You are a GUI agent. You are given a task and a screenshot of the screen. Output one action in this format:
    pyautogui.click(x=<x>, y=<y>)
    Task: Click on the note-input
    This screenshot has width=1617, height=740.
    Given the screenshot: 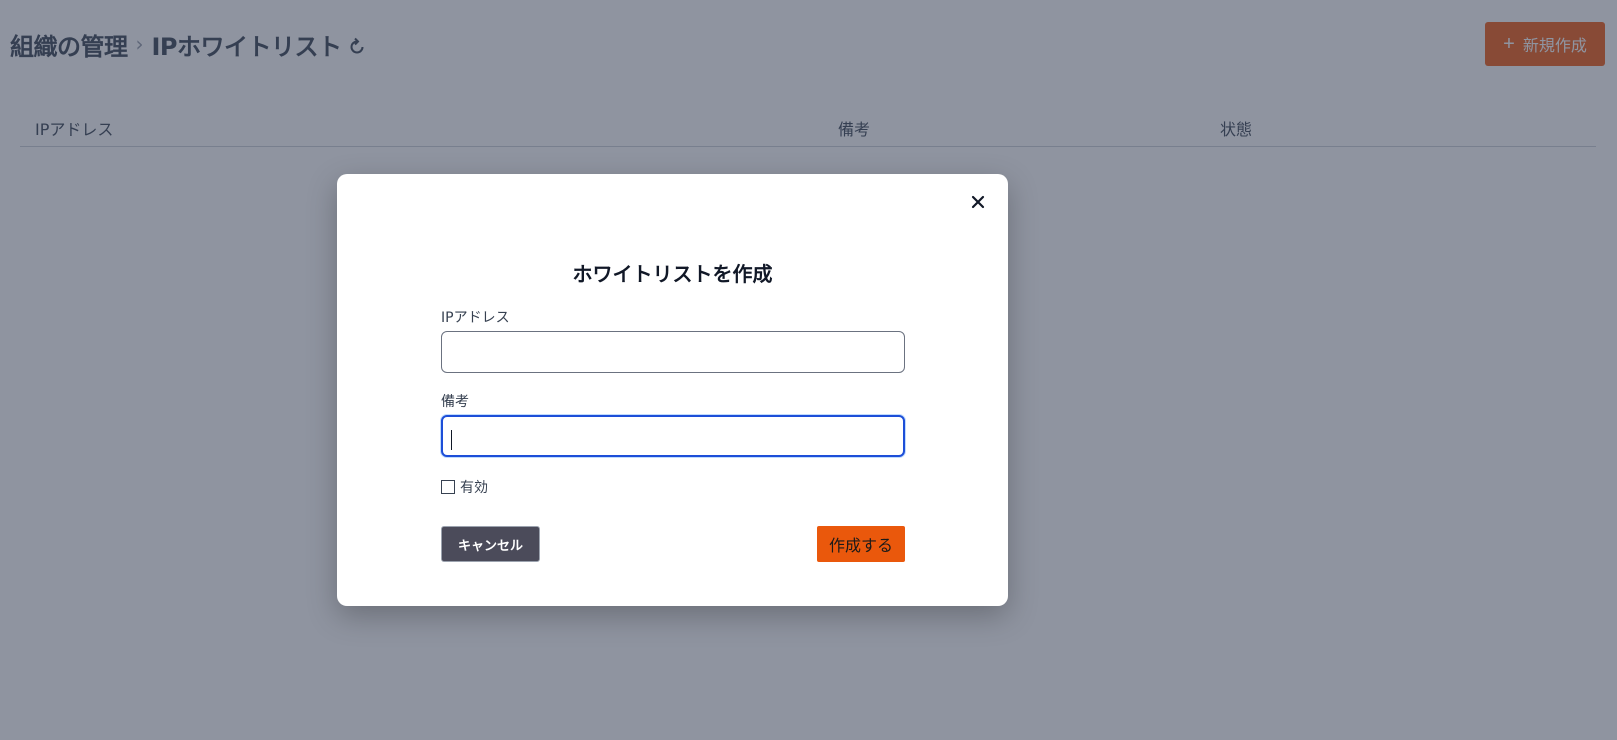 What is the action you would take?
    pyautogui.click(x=673, y=436)
    